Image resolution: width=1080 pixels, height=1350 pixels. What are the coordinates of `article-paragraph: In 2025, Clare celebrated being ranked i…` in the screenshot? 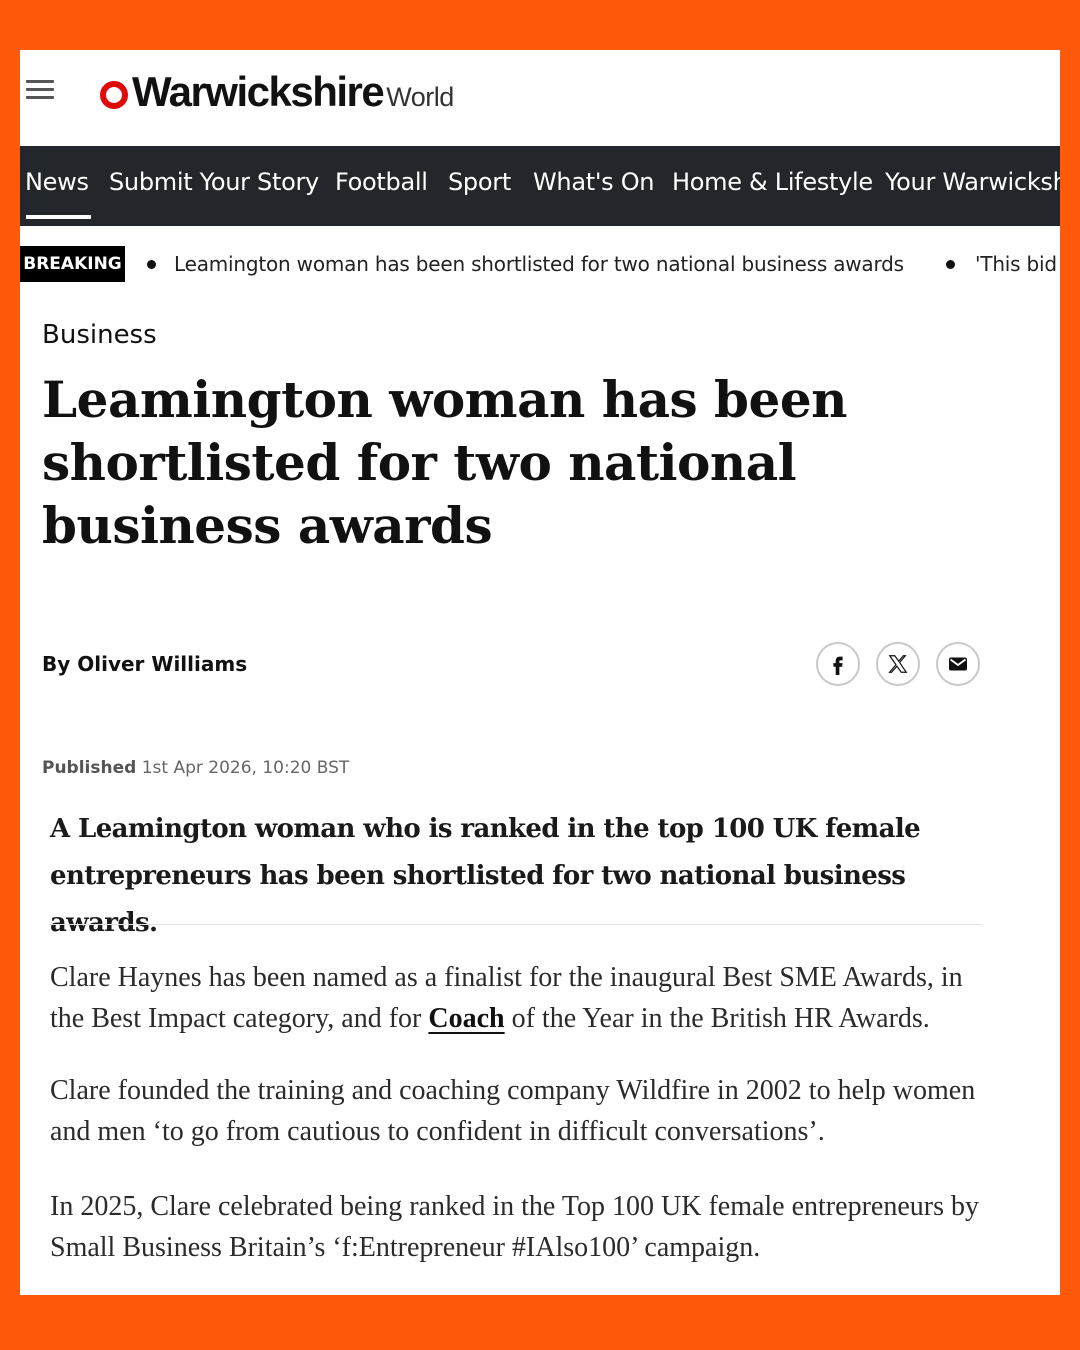 It's located at (514, 1227).